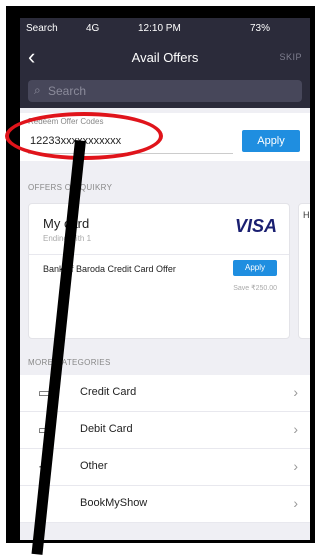  I want to click on list-item-label: BookMyShow, so click(114, 503).